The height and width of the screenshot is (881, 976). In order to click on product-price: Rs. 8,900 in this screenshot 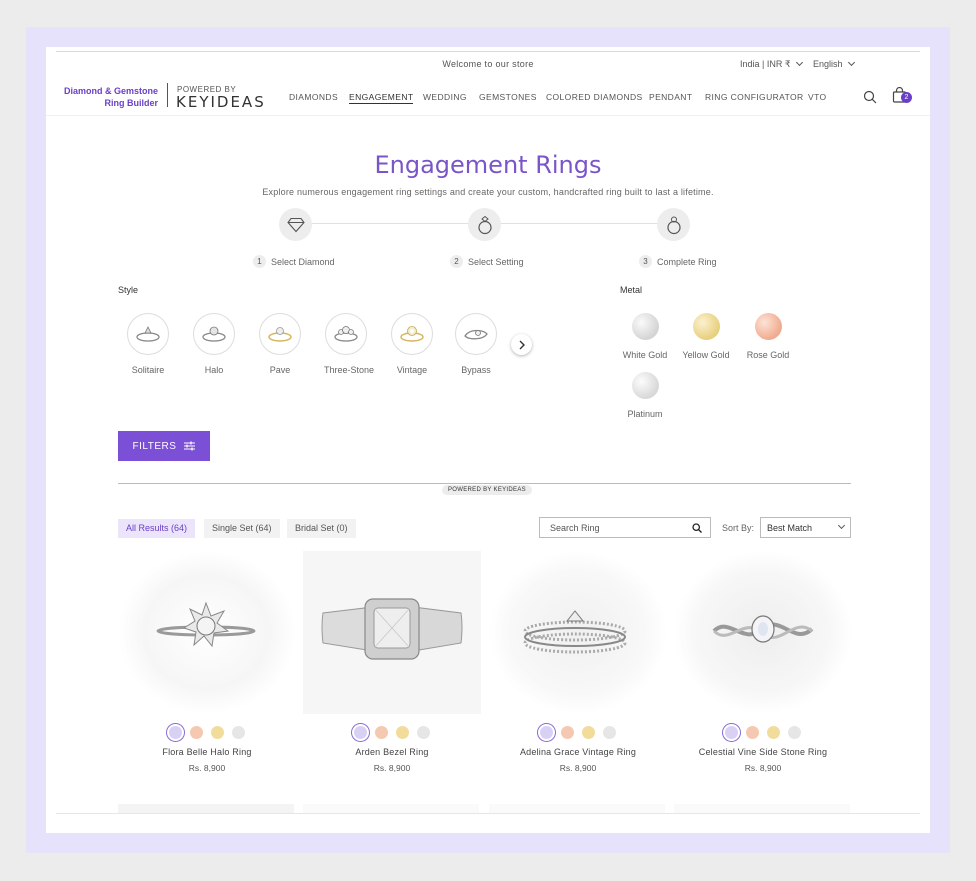, I will do `click(392, 768)`.